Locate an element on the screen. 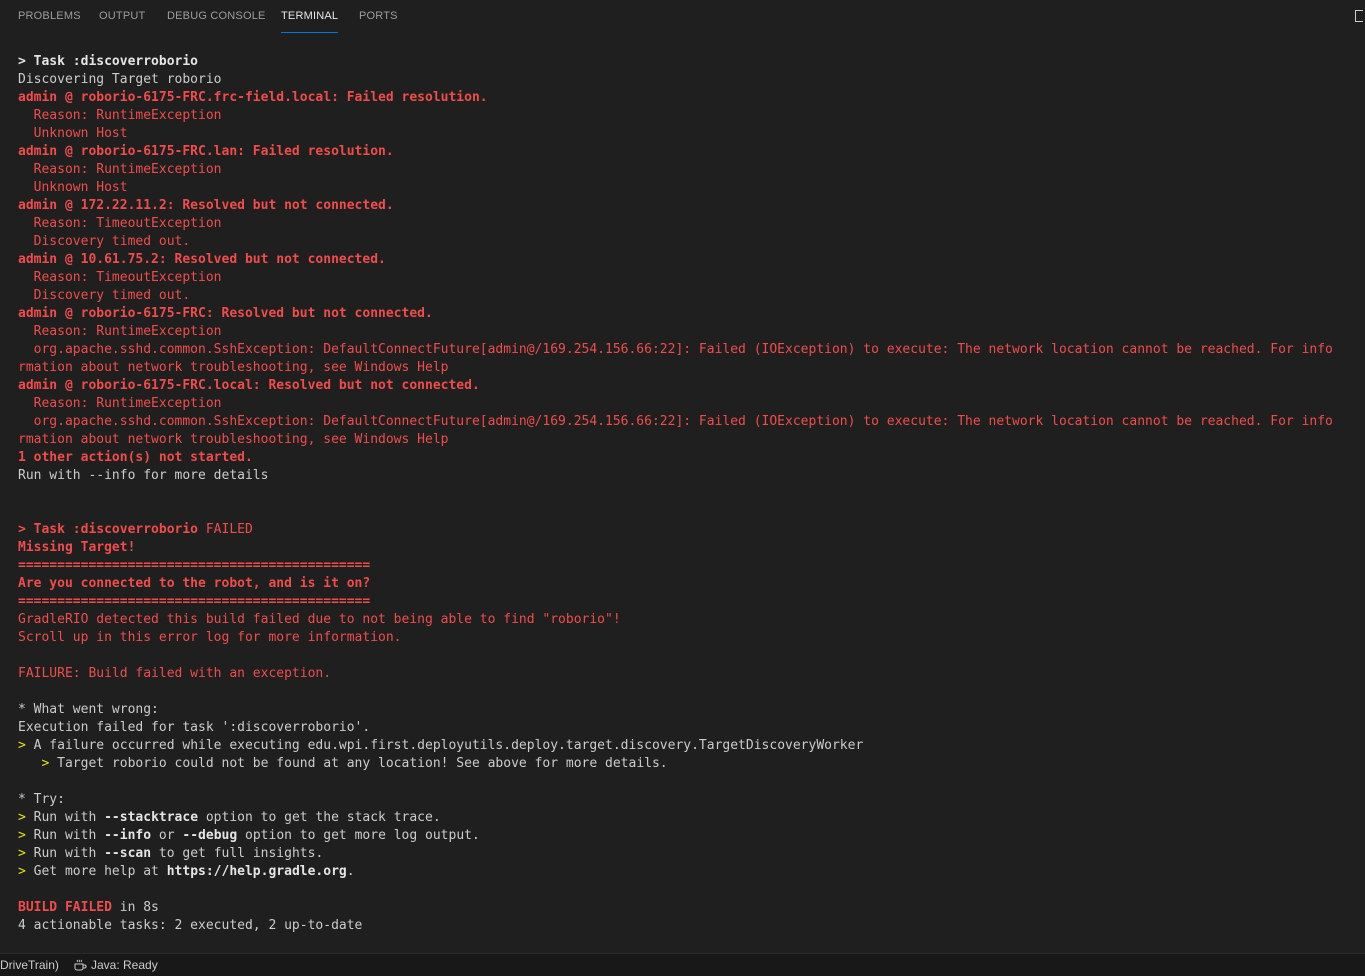 The height and width of the screenshot is (976, 1365). tab-problems: PROBLEMS is located at coordinates (49, 21).